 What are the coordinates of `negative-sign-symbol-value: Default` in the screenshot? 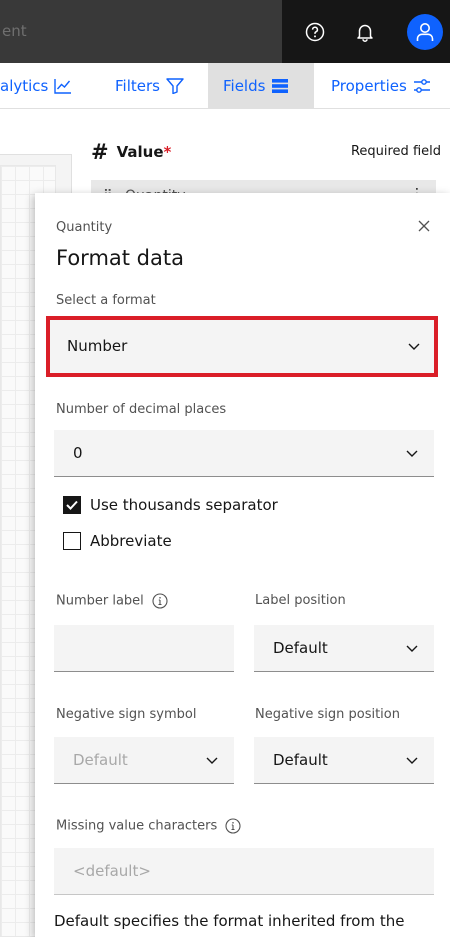 It's located at (100, 760).